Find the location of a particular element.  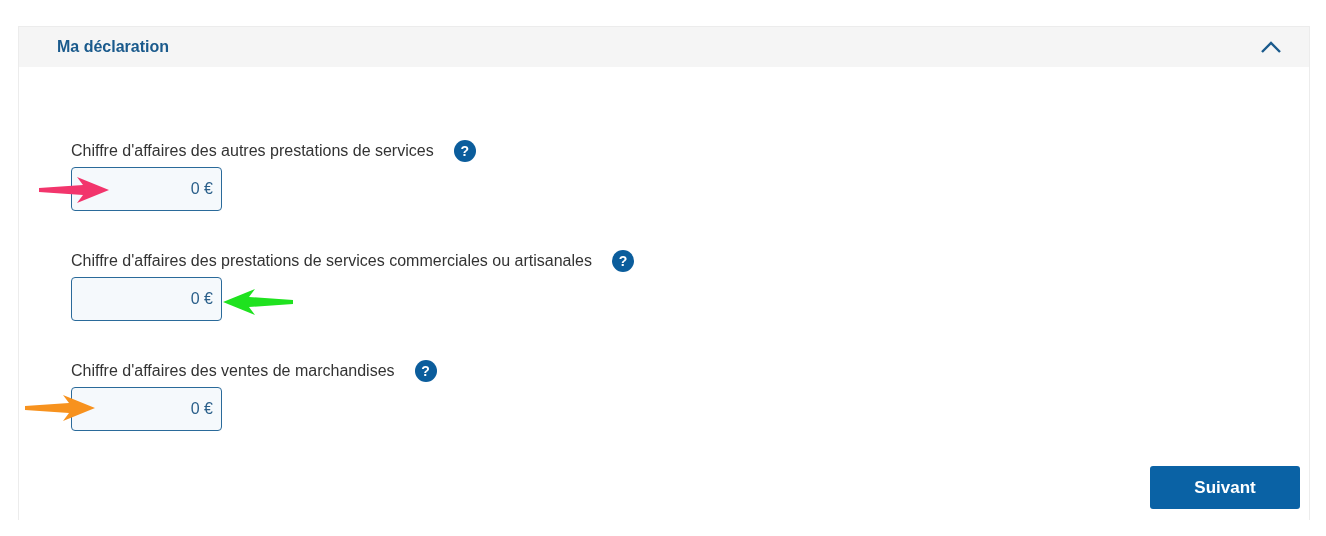

field-label: Chiffre d'affaires des autres prestations de services is located at coordinates (252, 151).